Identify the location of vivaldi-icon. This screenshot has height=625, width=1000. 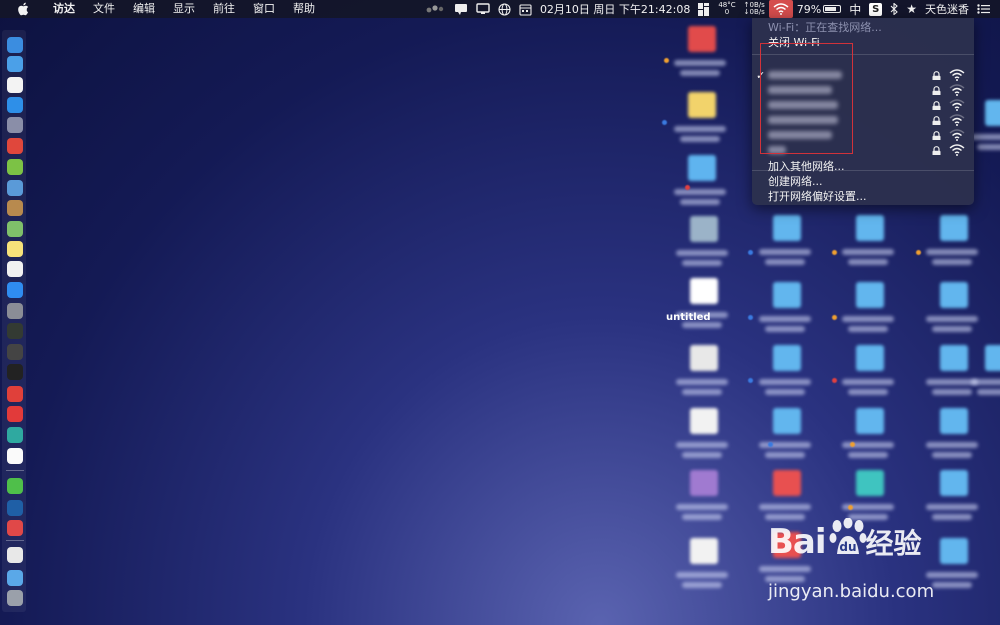
(15, 394).